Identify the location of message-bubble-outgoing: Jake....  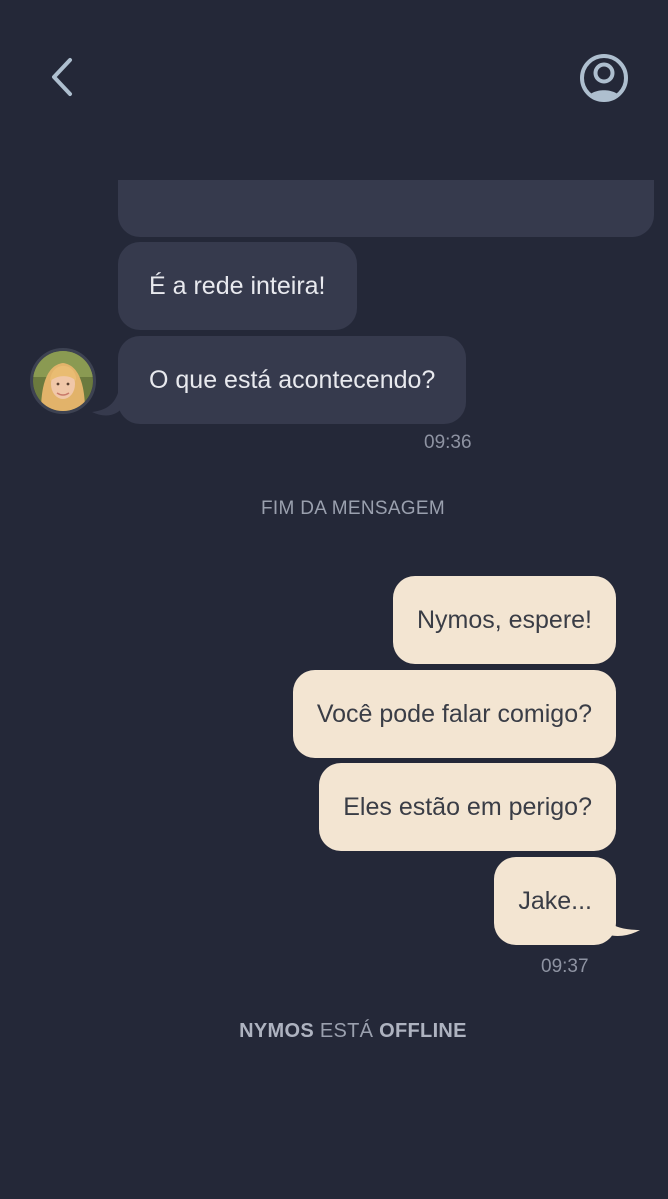
(555, 901).